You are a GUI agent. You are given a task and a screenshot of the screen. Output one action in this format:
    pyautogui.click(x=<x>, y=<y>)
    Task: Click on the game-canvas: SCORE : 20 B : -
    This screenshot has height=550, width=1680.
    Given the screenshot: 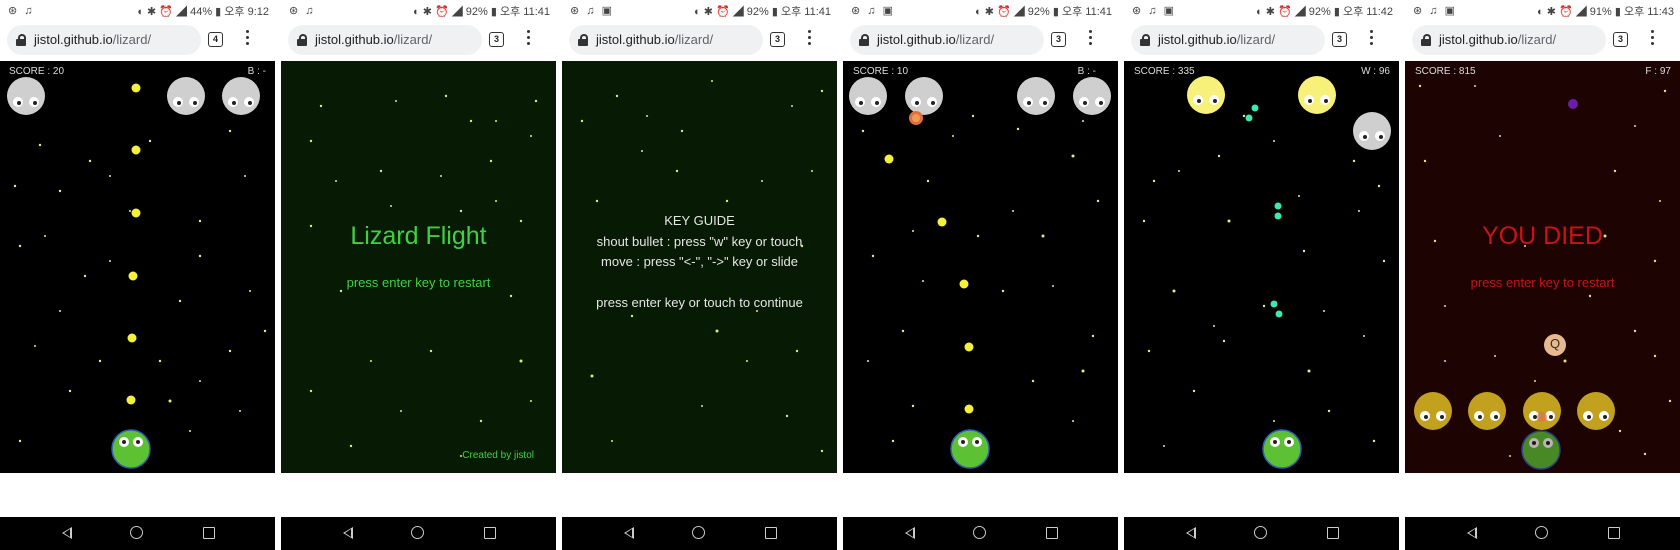 What is the action you would take?
    pyautogui.click(x=137, y=267)
    